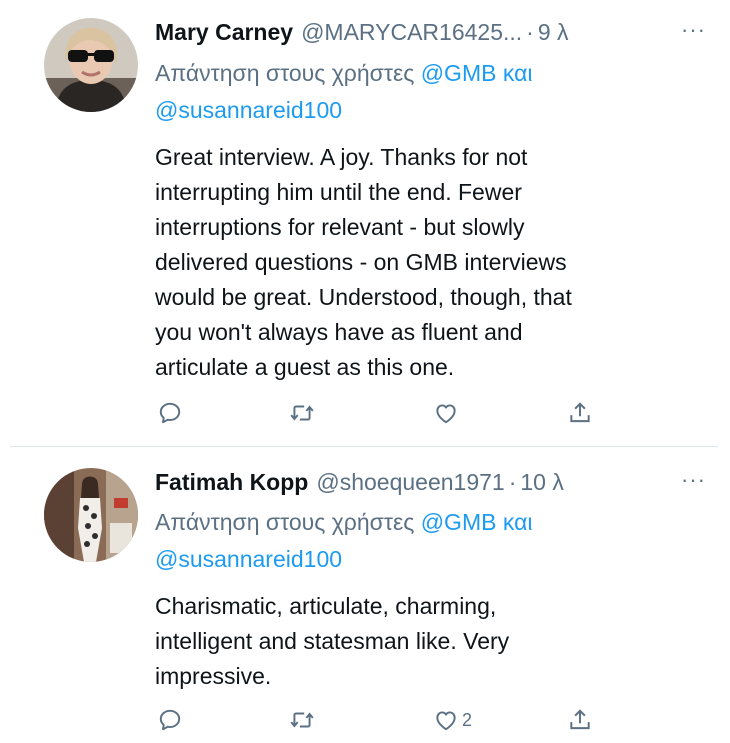 The height and width of the screenshot is (743, 730). What do you see at coordinates (326, 606) in the screenshot?
I see `tweet-text-line: Charismatic, articulate, charming,` at bounding box center [326, 606].